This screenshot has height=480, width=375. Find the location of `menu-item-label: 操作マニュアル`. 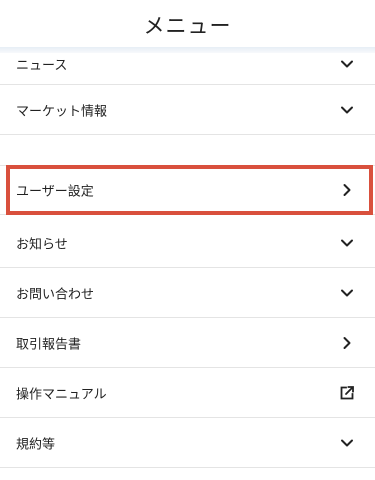

menu-item-label: 操作マニュアル is located at coordinates (61, 394).